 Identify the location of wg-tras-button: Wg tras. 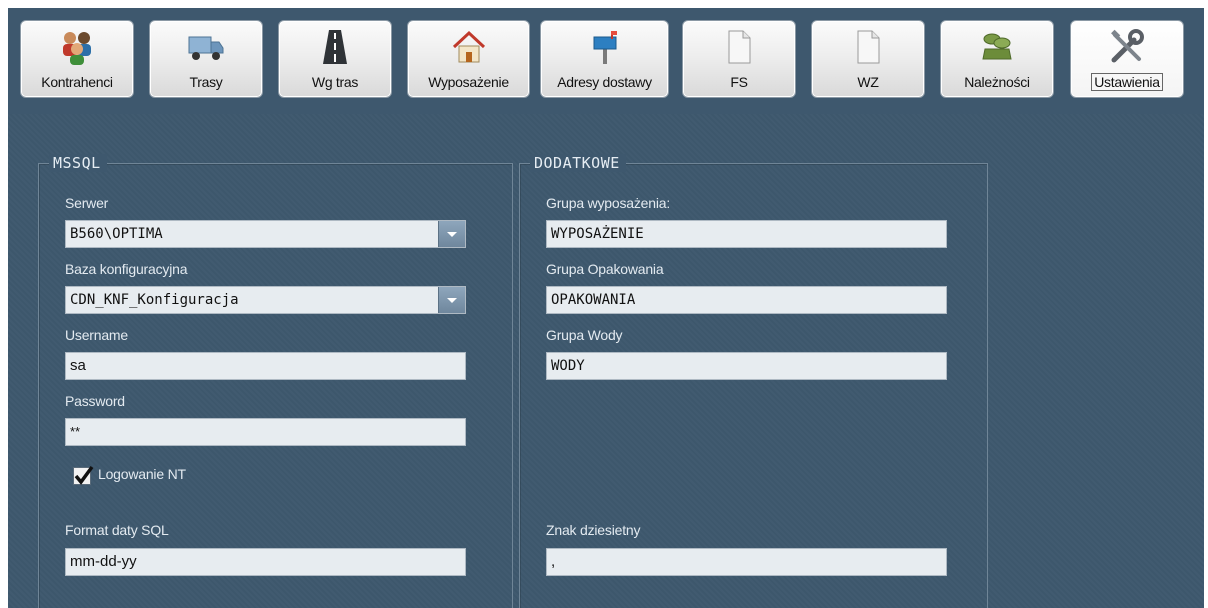
(335, 59).